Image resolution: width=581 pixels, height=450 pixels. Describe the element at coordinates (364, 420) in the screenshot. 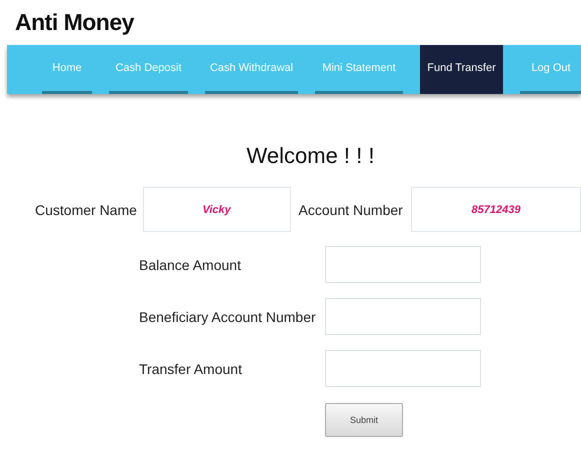

I see `submit-button: Submit` at that location.